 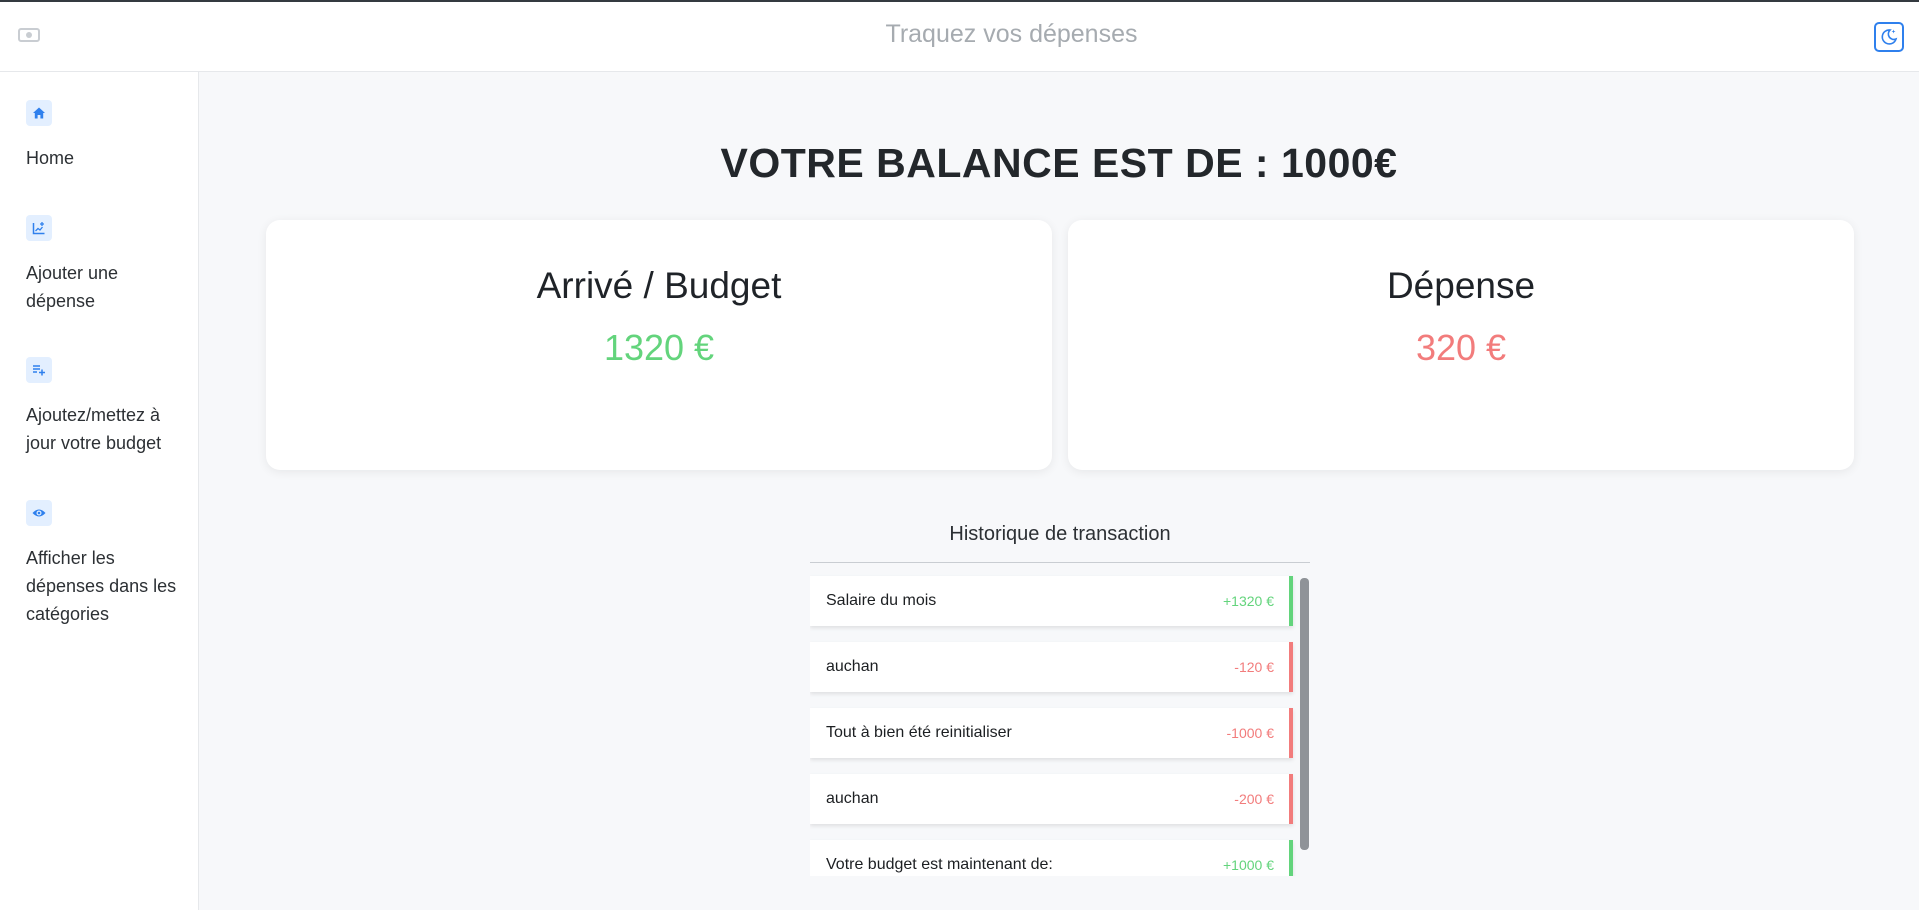 What do you see at coordinates (1051, 667) in the screenshot?
I see `transaction-item: auchan -120 €` at bounding box center [1051, 667].